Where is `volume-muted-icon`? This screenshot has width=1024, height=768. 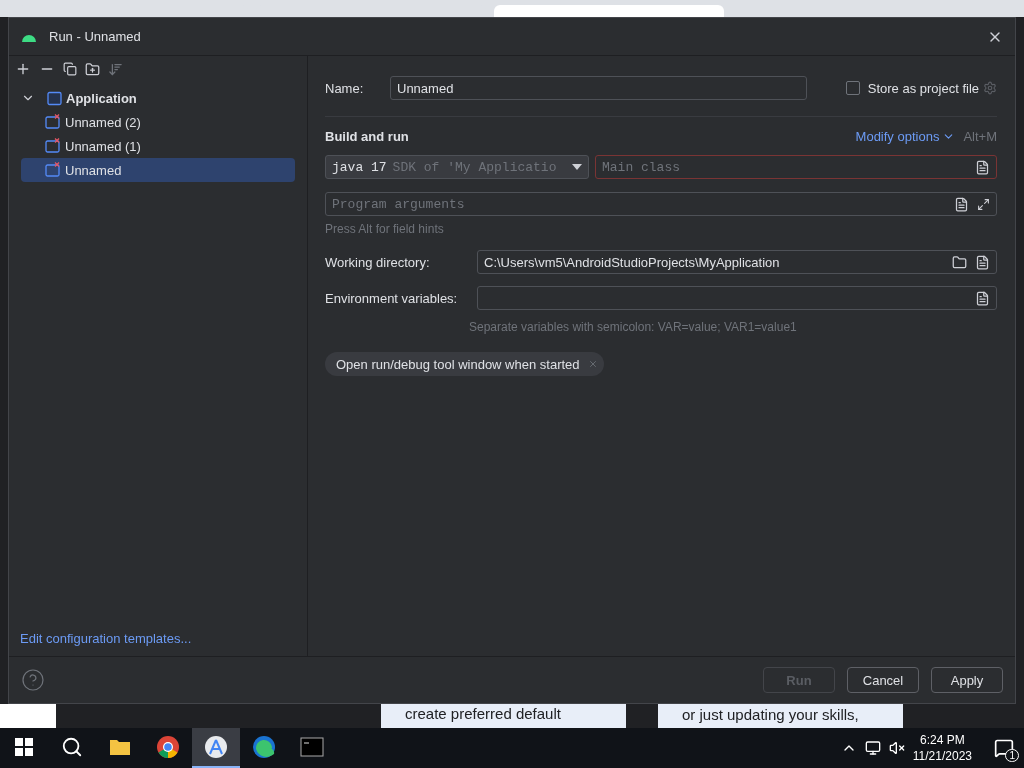 volume-muted-icon is located at coordinates (896, 748).